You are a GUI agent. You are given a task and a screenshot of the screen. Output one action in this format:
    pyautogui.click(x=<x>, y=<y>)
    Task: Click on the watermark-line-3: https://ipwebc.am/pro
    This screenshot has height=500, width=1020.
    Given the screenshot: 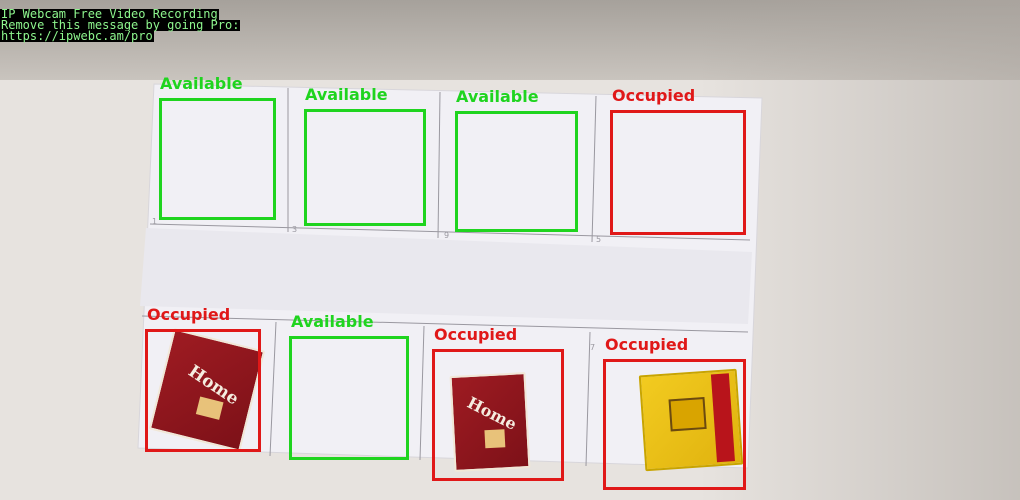 What is the action you would take?
    pyautogui.click(x=77, y=36)
    